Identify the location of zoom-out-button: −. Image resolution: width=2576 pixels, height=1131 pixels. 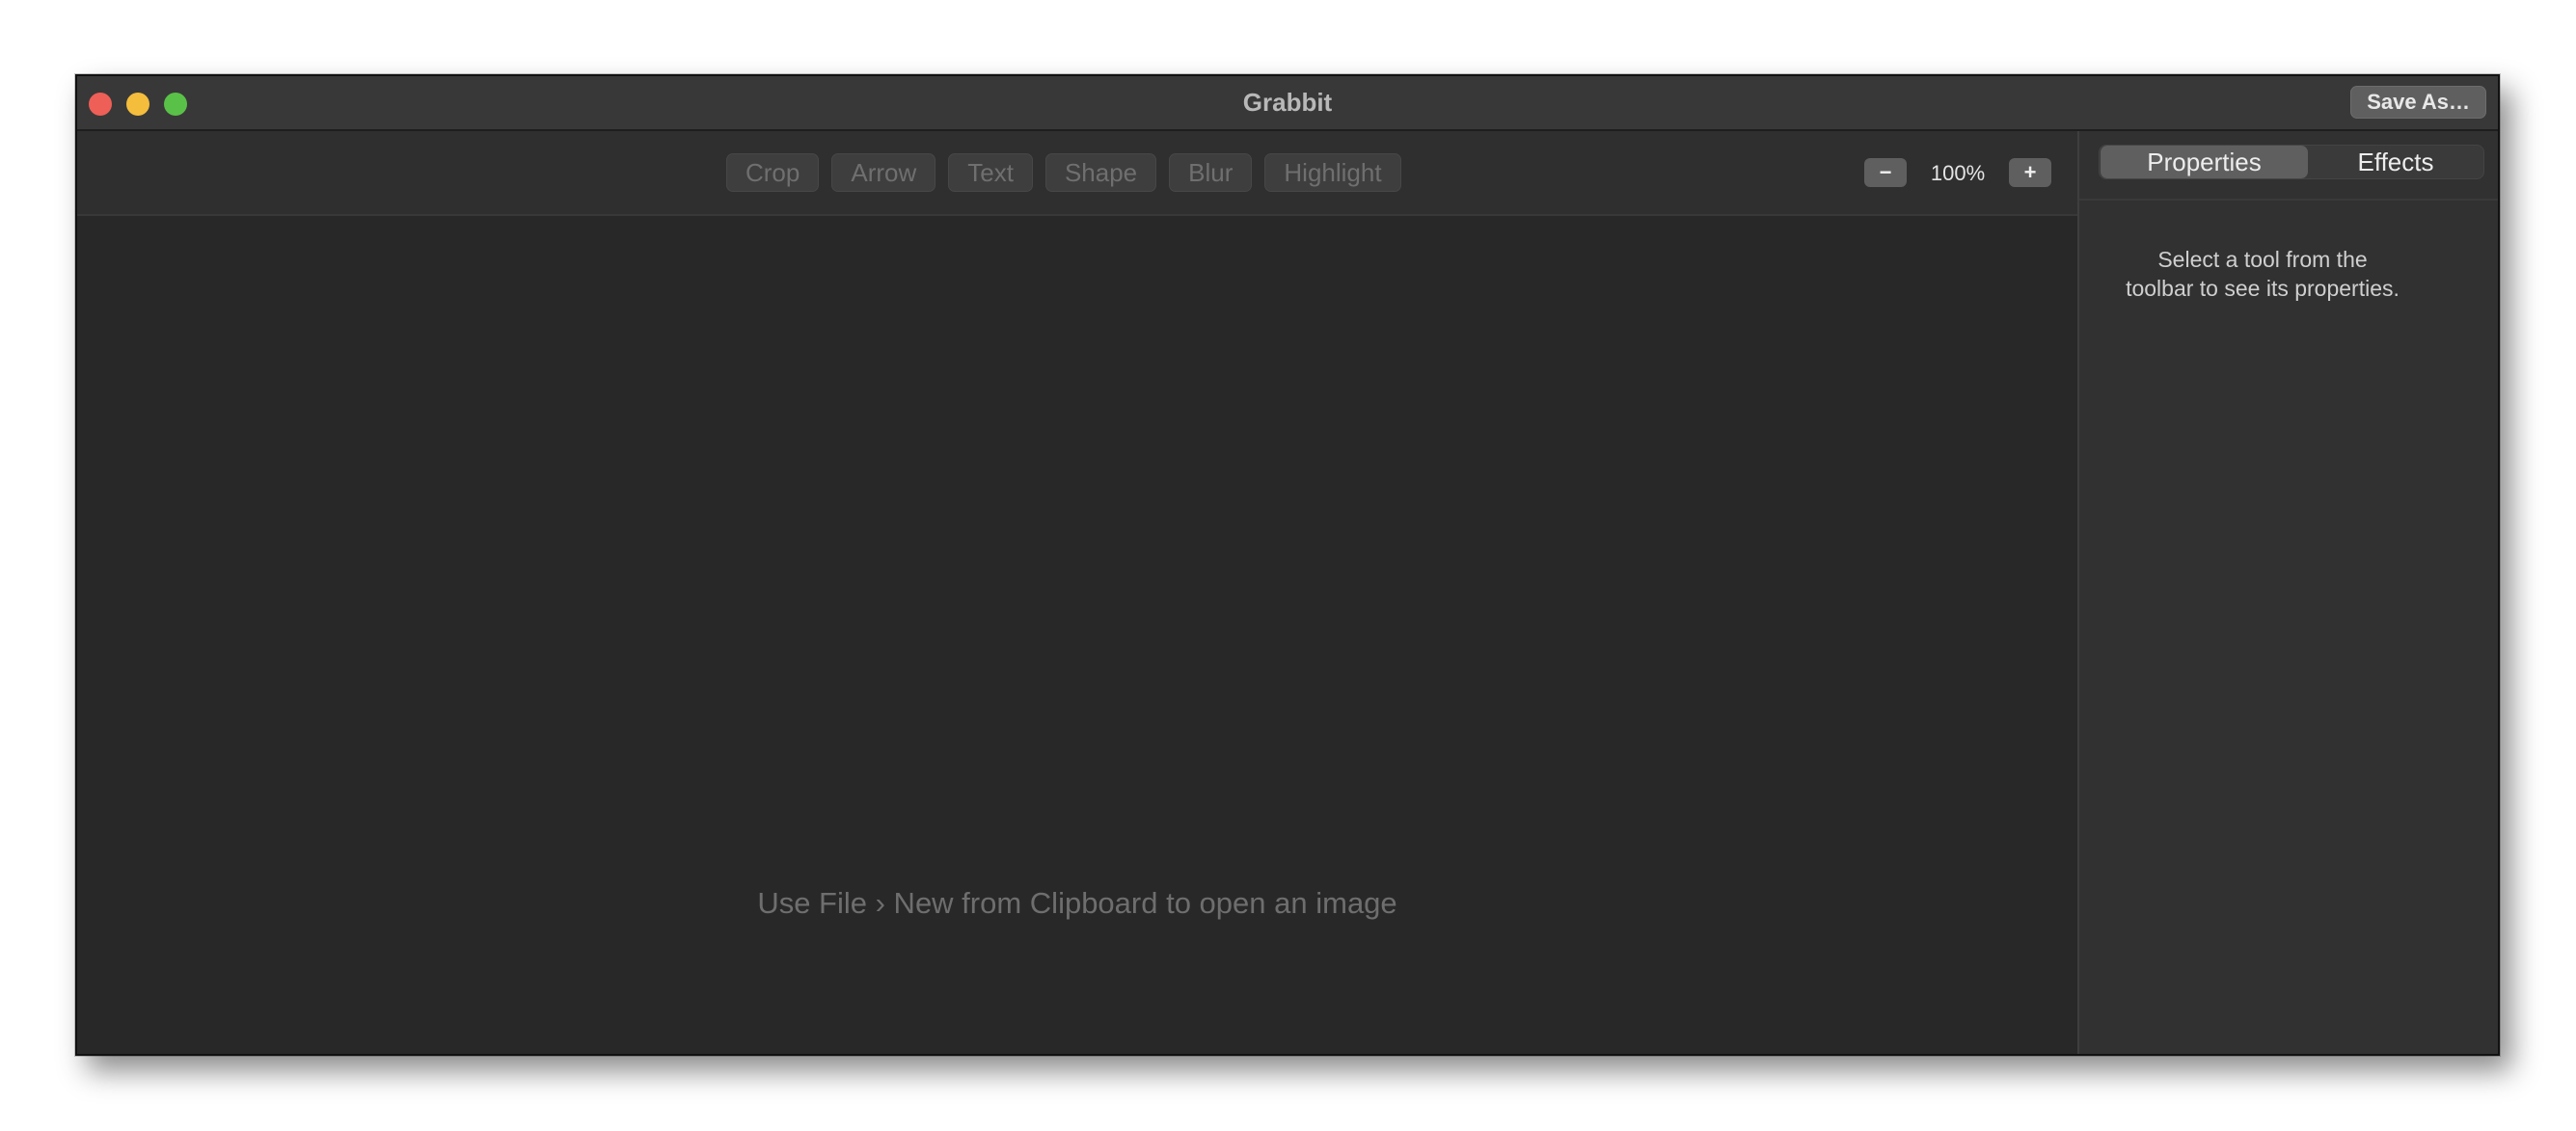
(1885, 173).